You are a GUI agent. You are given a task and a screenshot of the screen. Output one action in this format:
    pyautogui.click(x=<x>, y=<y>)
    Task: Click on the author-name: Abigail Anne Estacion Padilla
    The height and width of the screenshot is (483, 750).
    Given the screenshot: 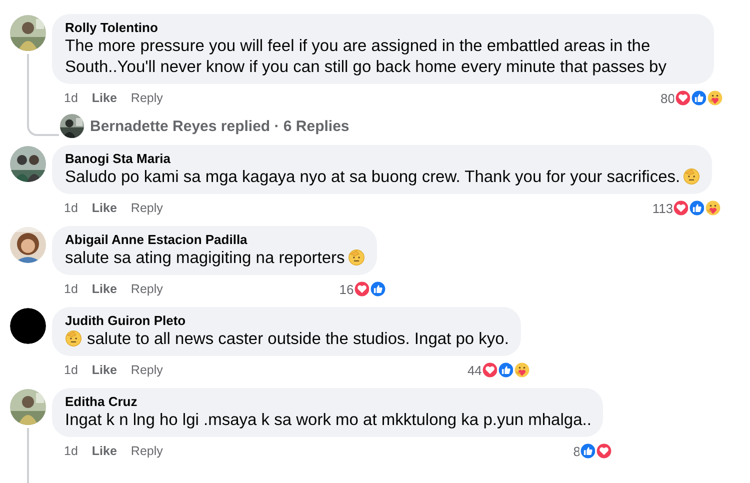 What is the action you would take?
    pyautogui.click(x=215, y=240)
    